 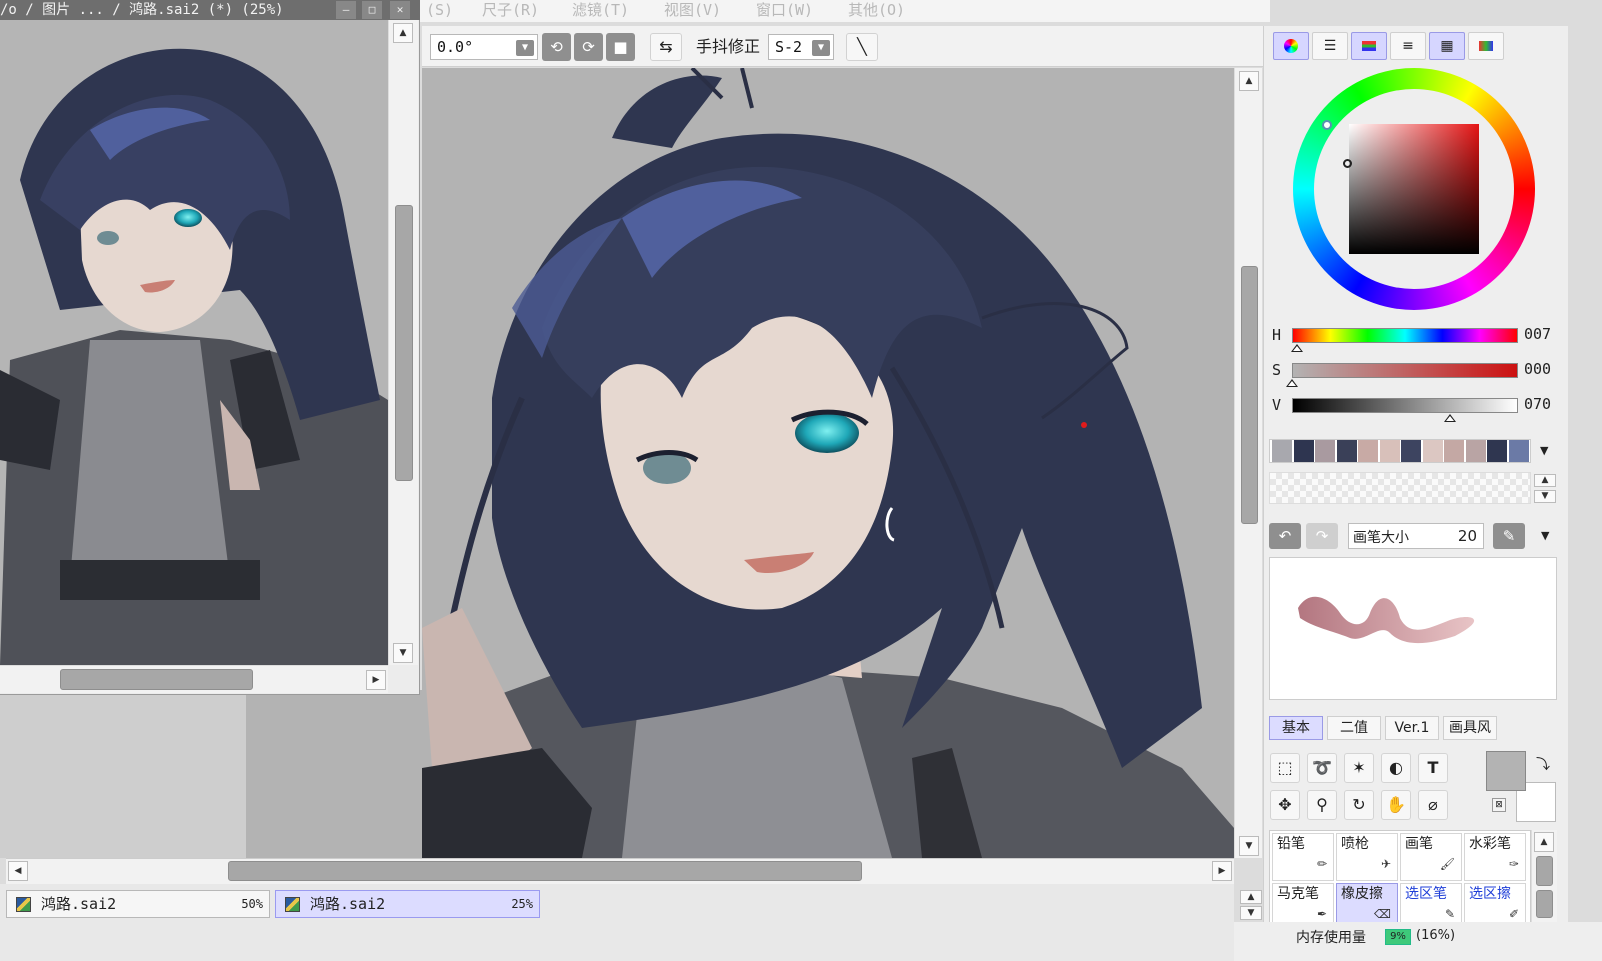 I want to click on vertical-scroll-thumb, so click(x=1249, y=395).